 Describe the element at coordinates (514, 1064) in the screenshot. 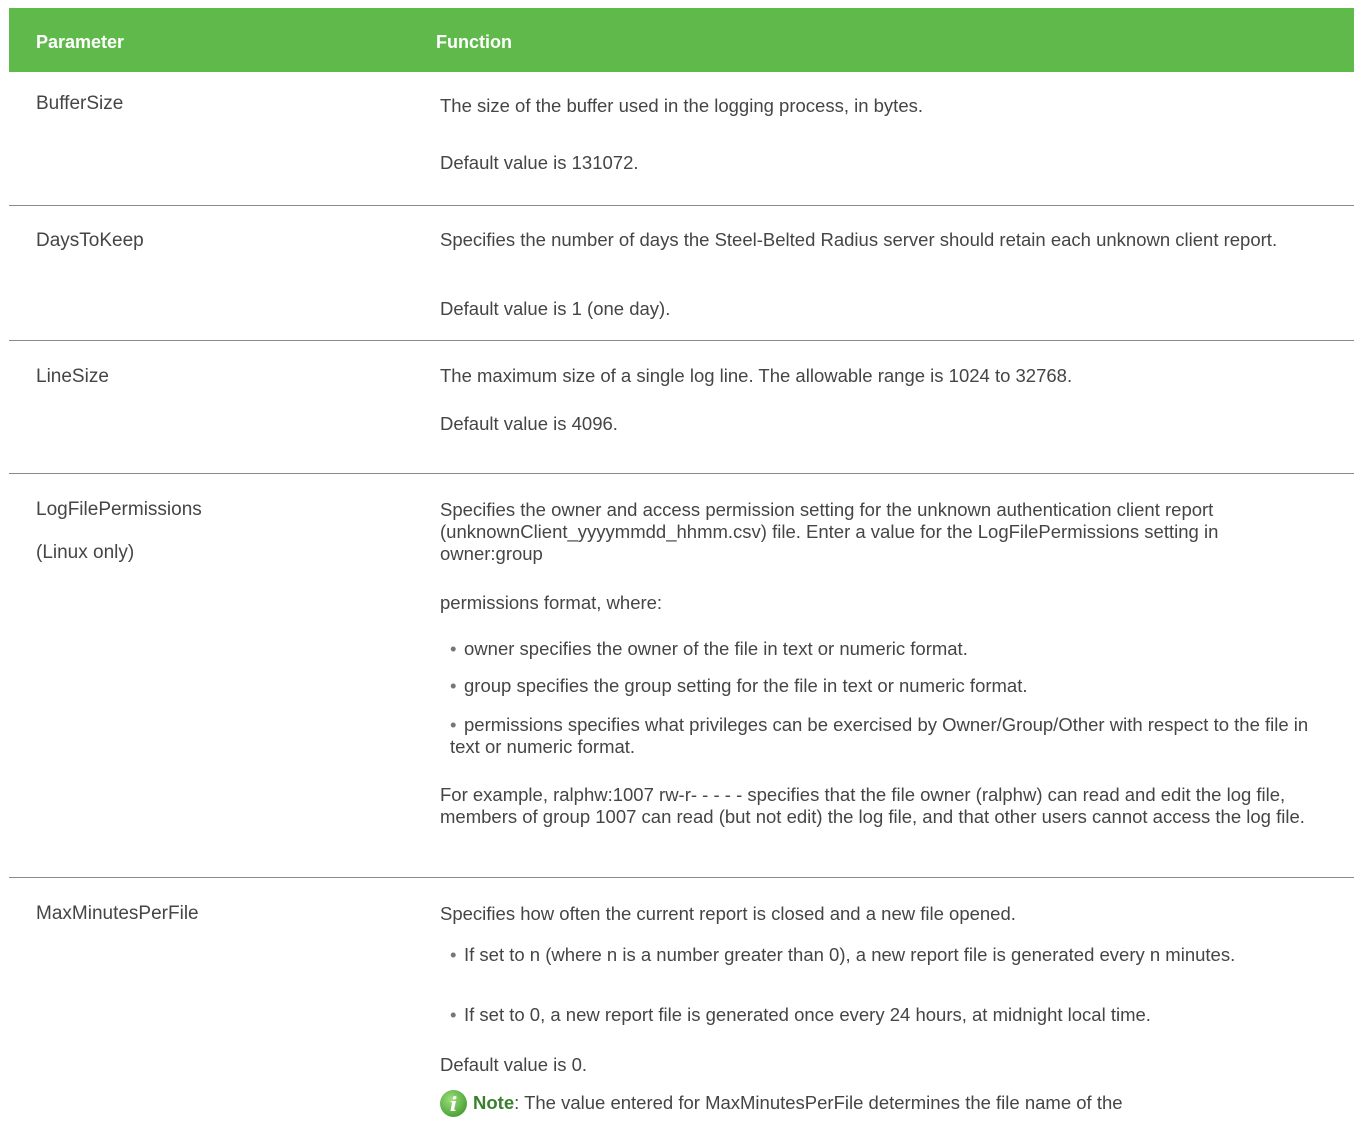

I see `function-default: Default value is 0.` at that location.